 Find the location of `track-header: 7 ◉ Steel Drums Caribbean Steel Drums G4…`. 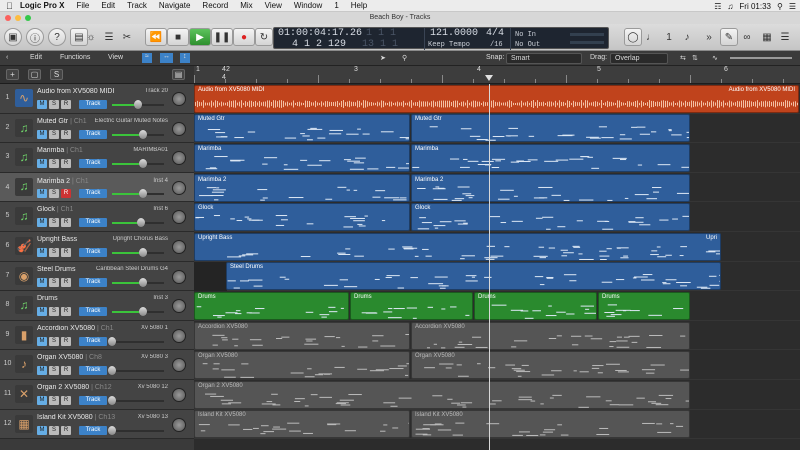

track-header: 7 ◉ Steel Drums Caribbean Steel Drums G4… is located at coordinates (97, 276).